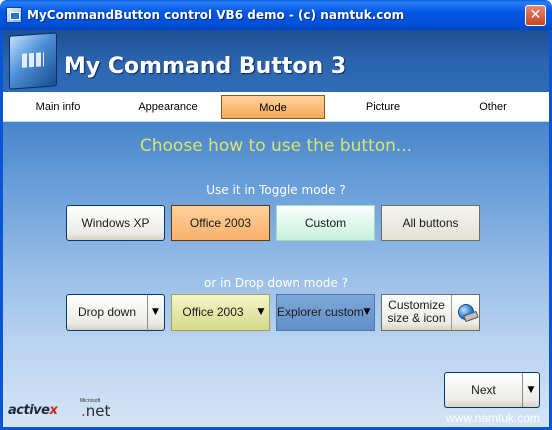 Image resolution: width=552 pixels, height=430 pixels. I want to click on dropdown-button-windows-xp: Drop down ▼, so click(115, 313).